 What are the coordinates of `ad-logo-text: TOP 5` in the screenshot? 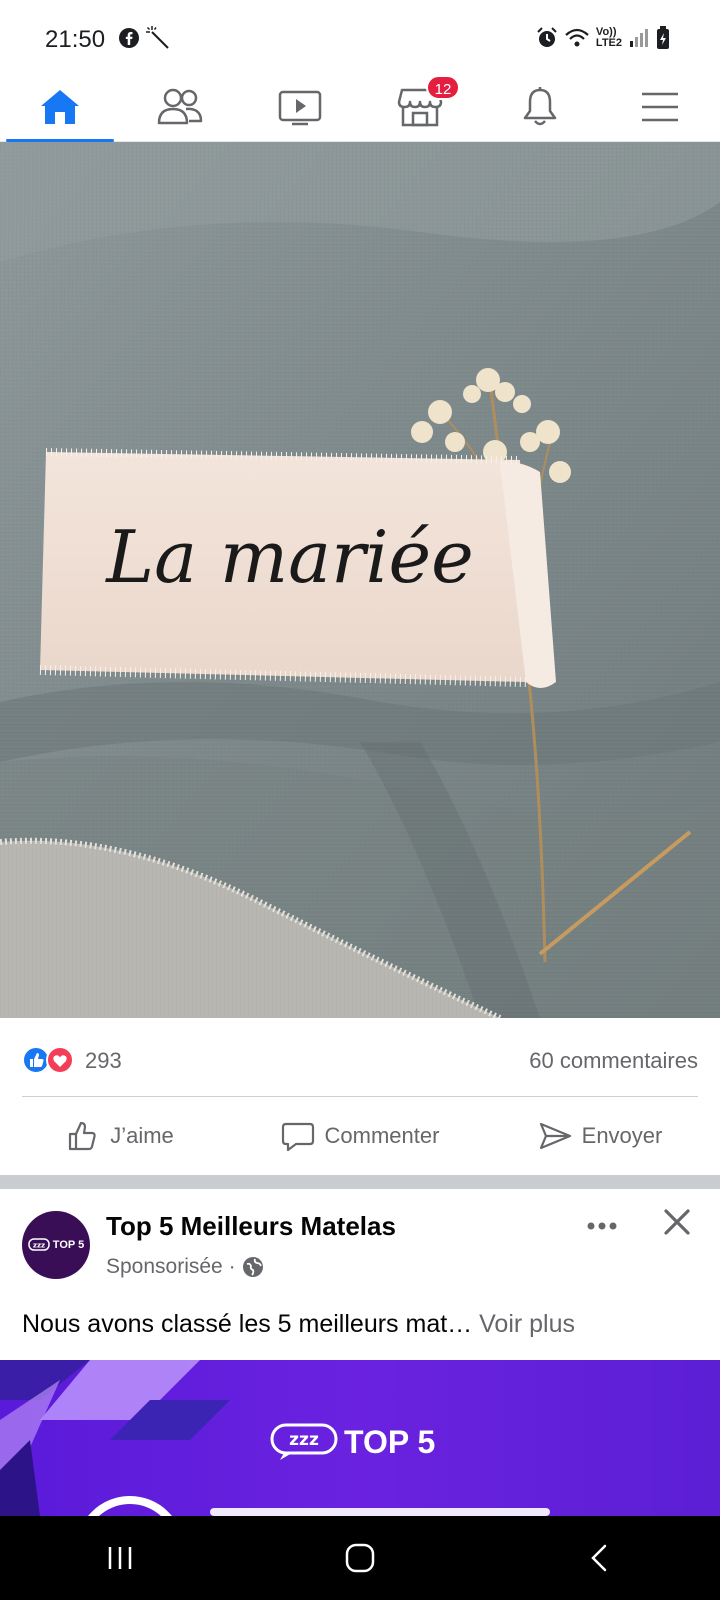 It's located at (390, 1441).